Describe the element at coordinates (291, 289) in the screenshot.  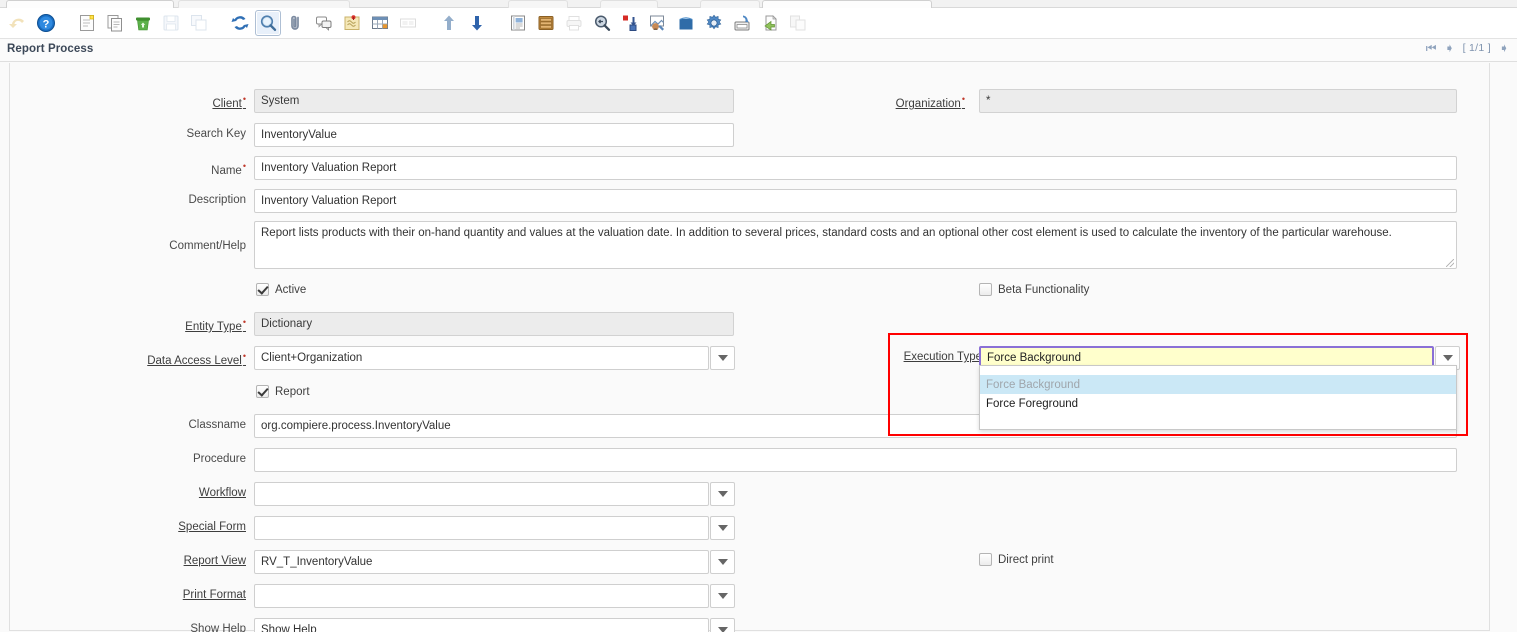
I see `checkbox-active-label: Active` at that location.